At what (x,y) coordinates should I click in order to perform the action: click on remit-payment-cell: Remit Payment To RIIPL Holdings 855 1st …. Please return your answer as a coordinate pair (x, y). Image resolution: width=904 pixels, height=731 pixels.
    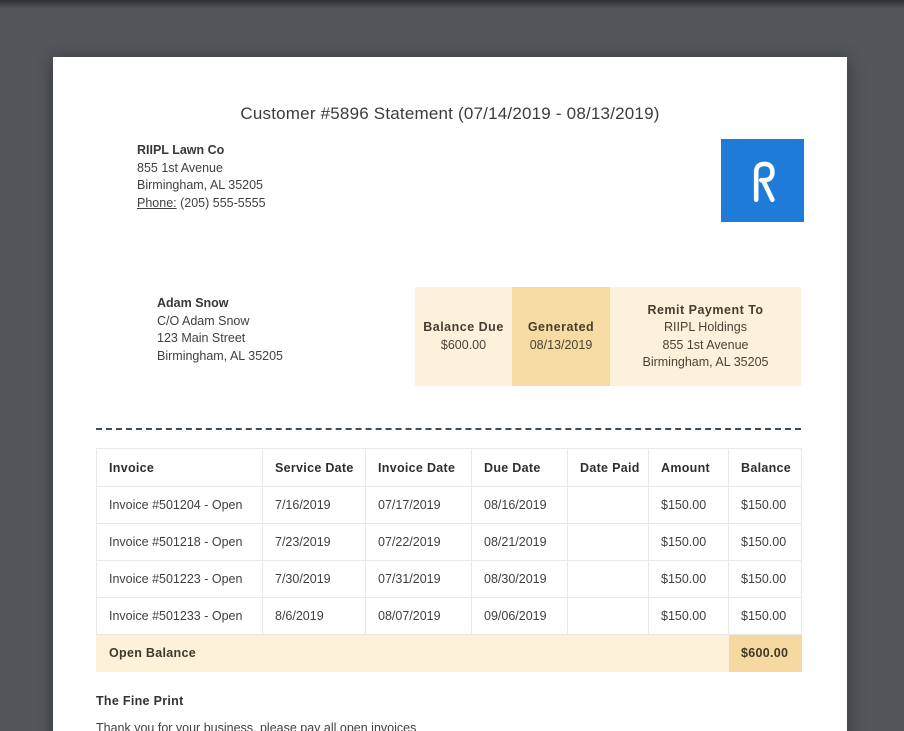
    Looking at the image, I should click on (705, 336).